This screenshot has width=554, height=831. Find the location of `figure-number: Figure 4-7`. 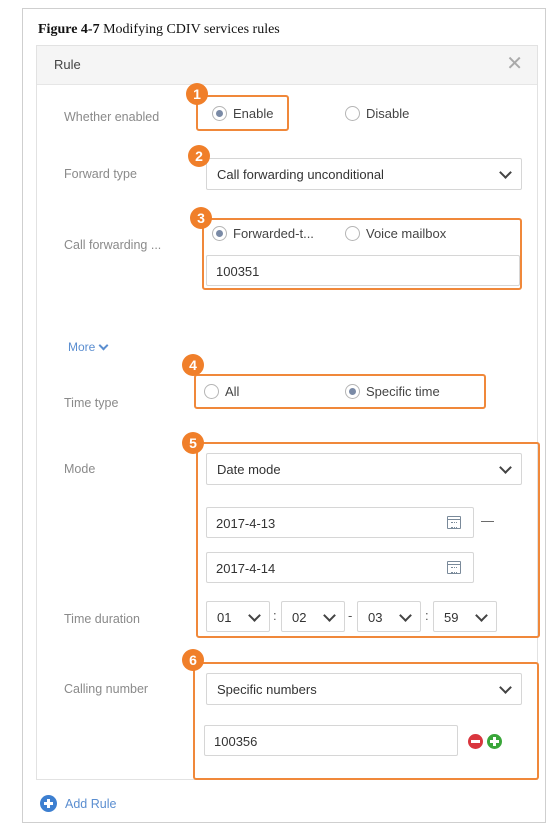

figure-number: Figure 4-7 is located at coordinates (69, 29).